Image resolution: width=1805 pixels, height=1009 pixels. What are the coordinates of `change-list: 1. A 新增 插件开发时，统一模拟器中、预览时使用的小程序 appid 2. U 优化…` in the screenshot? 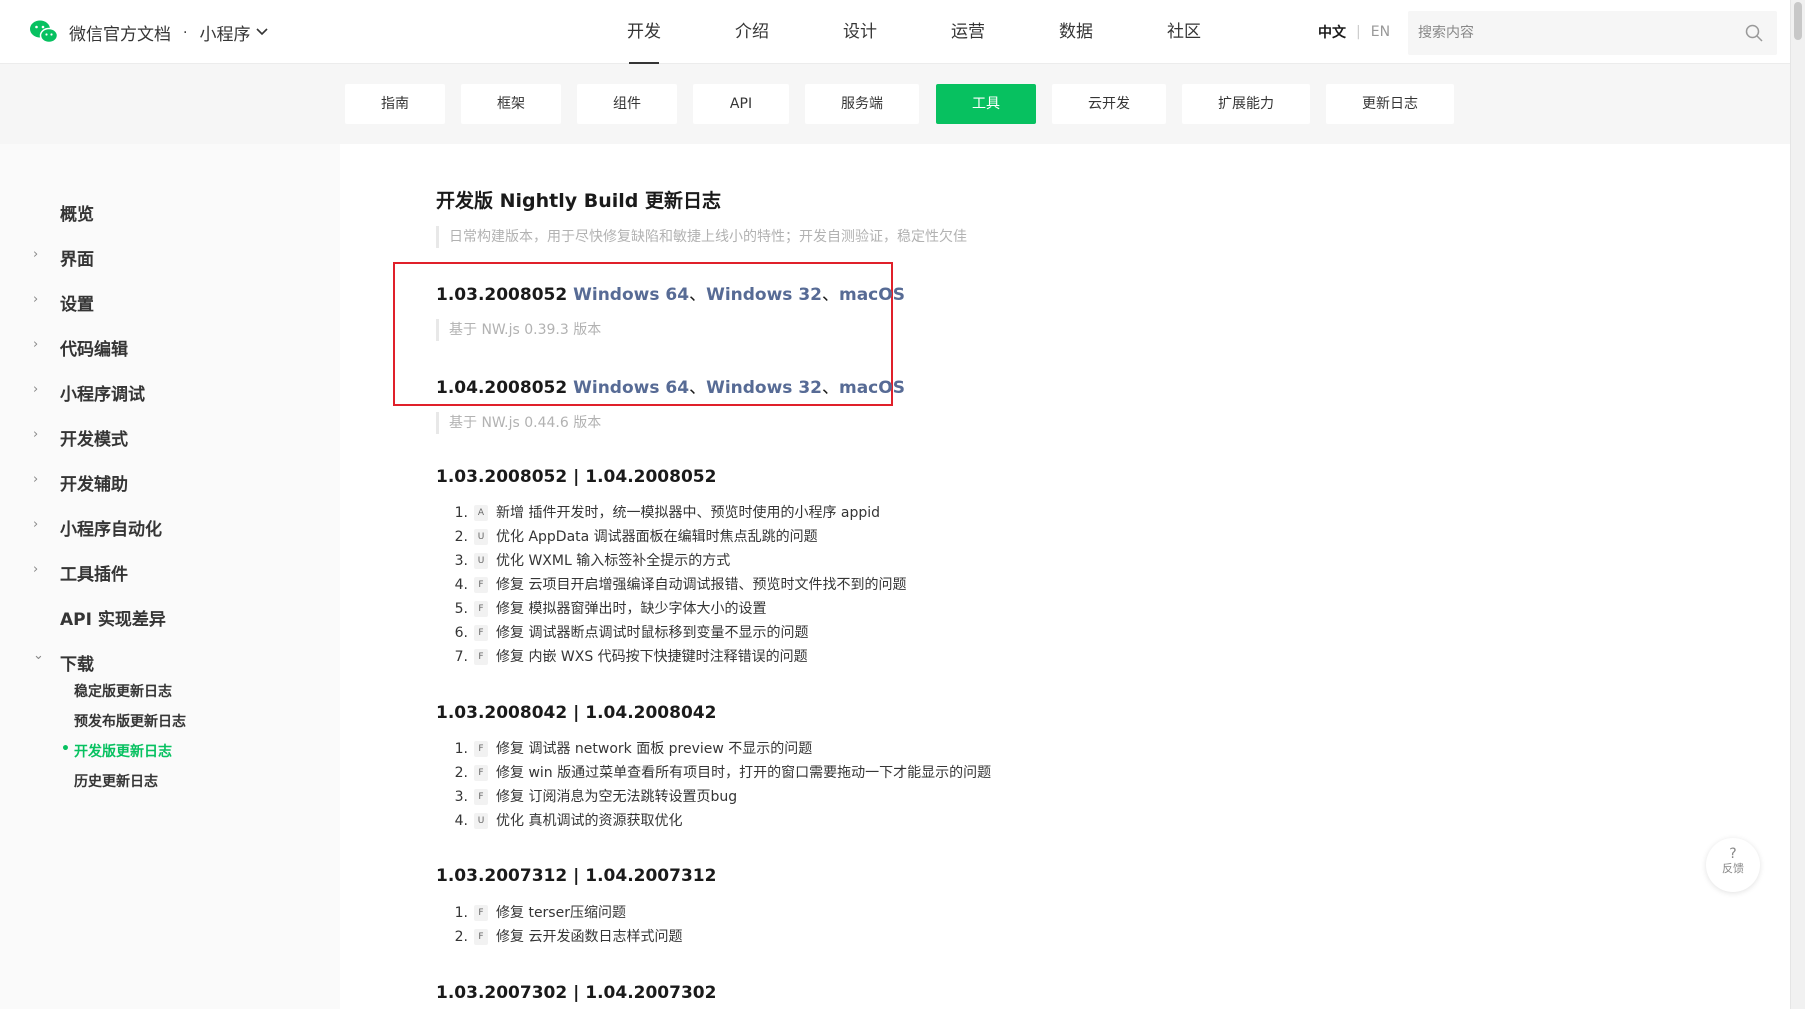 It's located at (676, 585).